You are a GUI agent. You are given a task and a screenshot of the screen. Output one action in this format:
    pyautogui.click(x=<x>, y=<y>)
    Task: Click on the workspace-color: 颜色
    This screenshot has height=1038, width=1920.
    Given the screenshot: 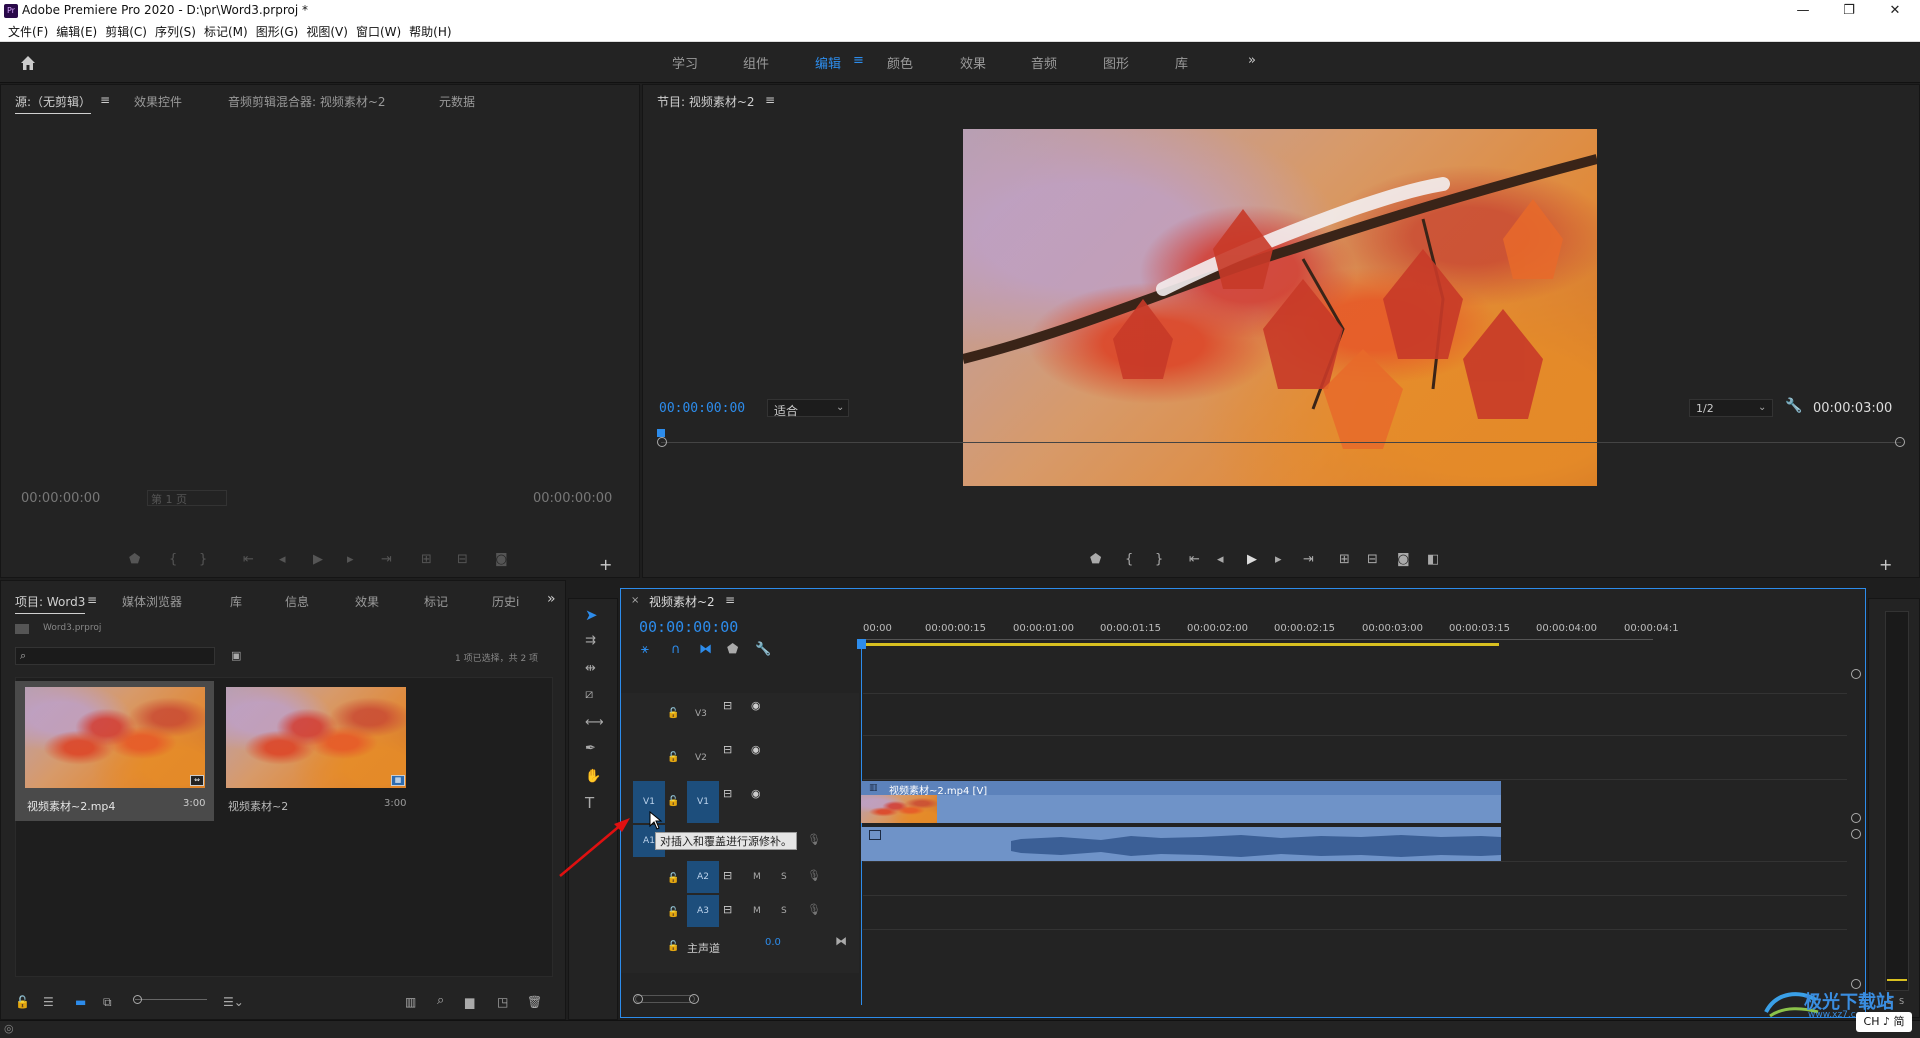 What is the action you would take?
    pyautogui.click(x=900, y=62)
    